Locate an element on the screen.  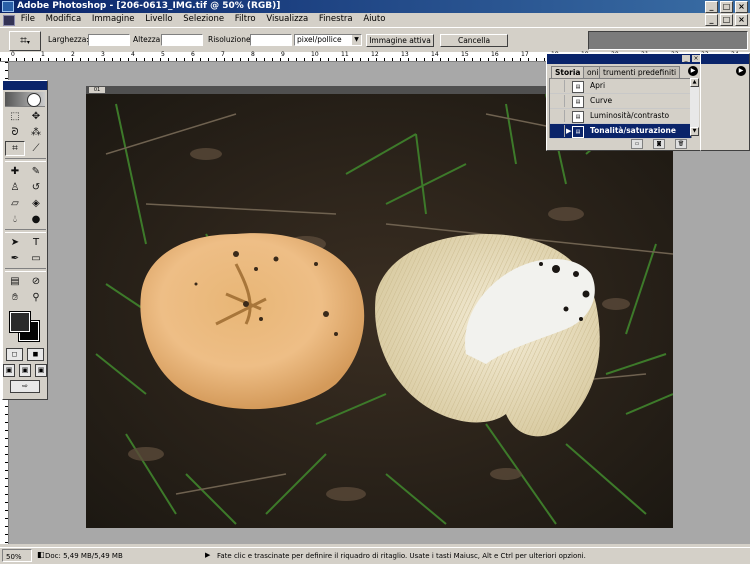
tool-separator is located at coordinates (25, 231).